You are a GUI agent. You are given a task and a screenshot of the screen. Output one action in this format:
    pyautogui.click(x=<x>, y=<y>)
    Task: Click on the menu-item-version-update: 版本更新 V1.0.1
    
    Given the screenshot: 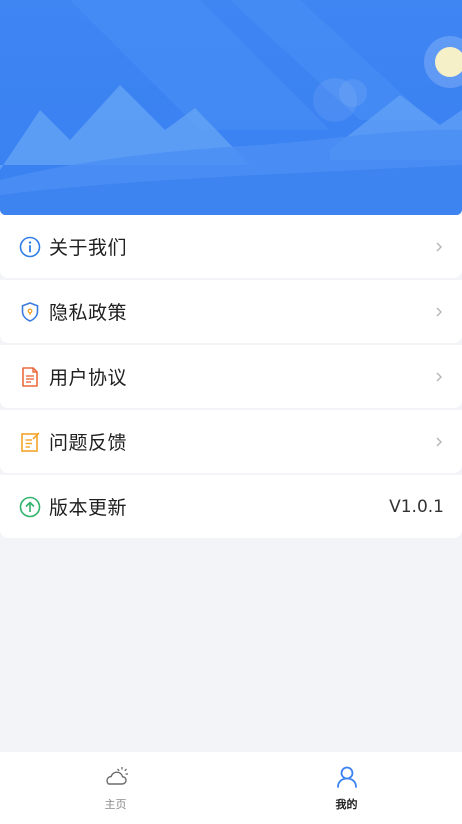 What is the action you would take?
    pyautogui.click(x=231, y=506)
    